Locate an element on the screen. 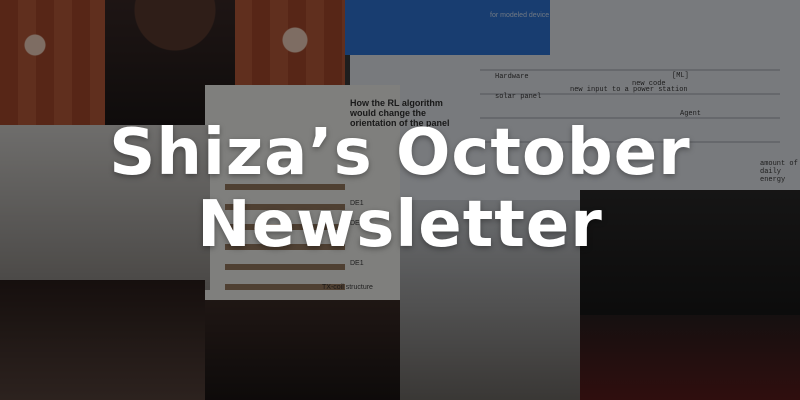 Image resolution: width=800 pixels, height=400 pixels. headline-line-1: Shiza’s October is located at coordinates (400, 153).